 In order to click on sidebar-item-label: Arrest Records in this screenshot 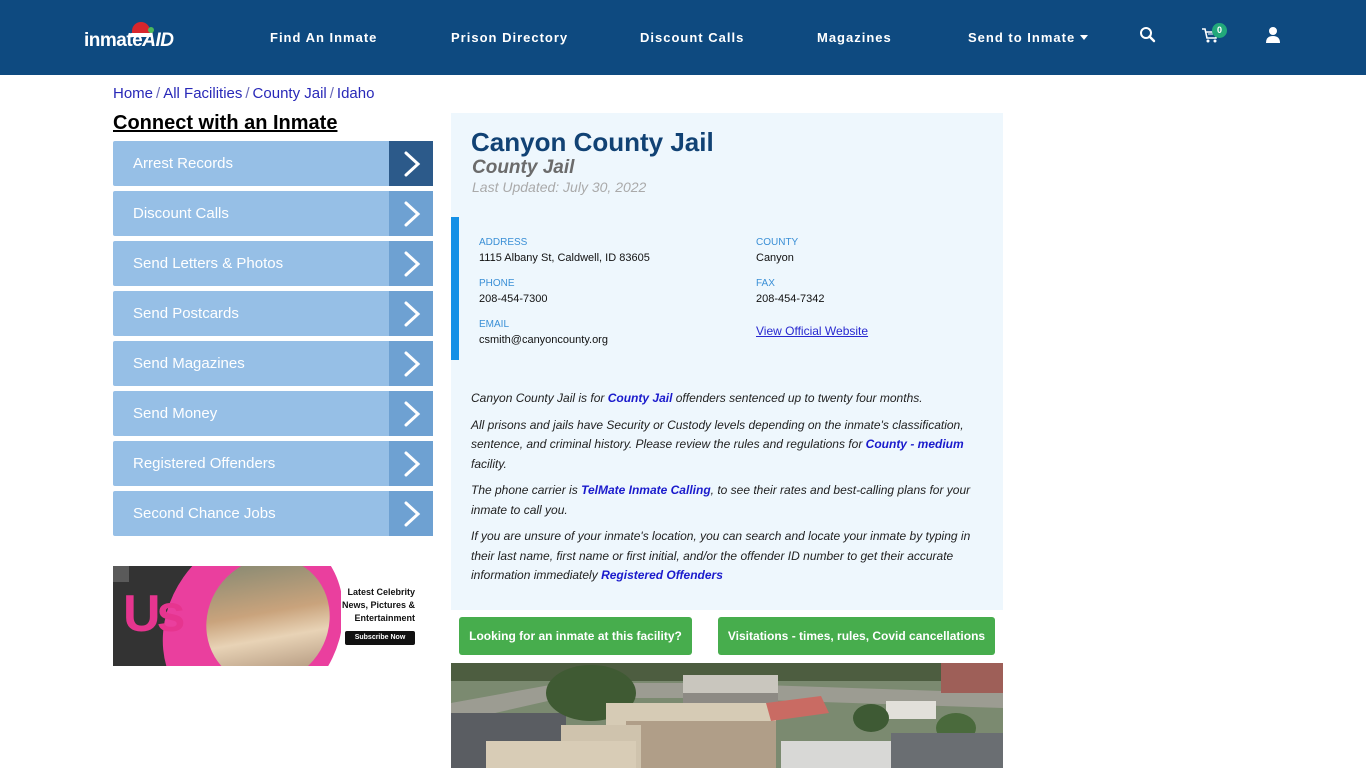, I will do `click(183, 163)`.